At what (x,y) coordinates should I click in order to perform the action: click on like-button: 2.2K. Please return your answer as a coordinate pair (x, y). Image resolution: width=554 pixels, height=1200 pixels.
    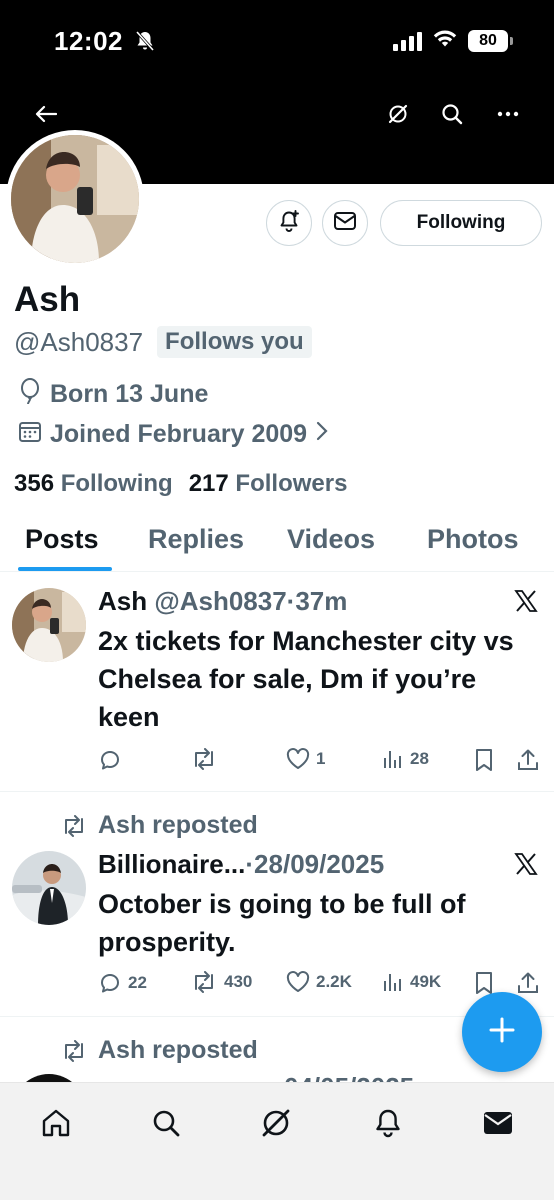
    Looking at the image, I should click on (319, 982).